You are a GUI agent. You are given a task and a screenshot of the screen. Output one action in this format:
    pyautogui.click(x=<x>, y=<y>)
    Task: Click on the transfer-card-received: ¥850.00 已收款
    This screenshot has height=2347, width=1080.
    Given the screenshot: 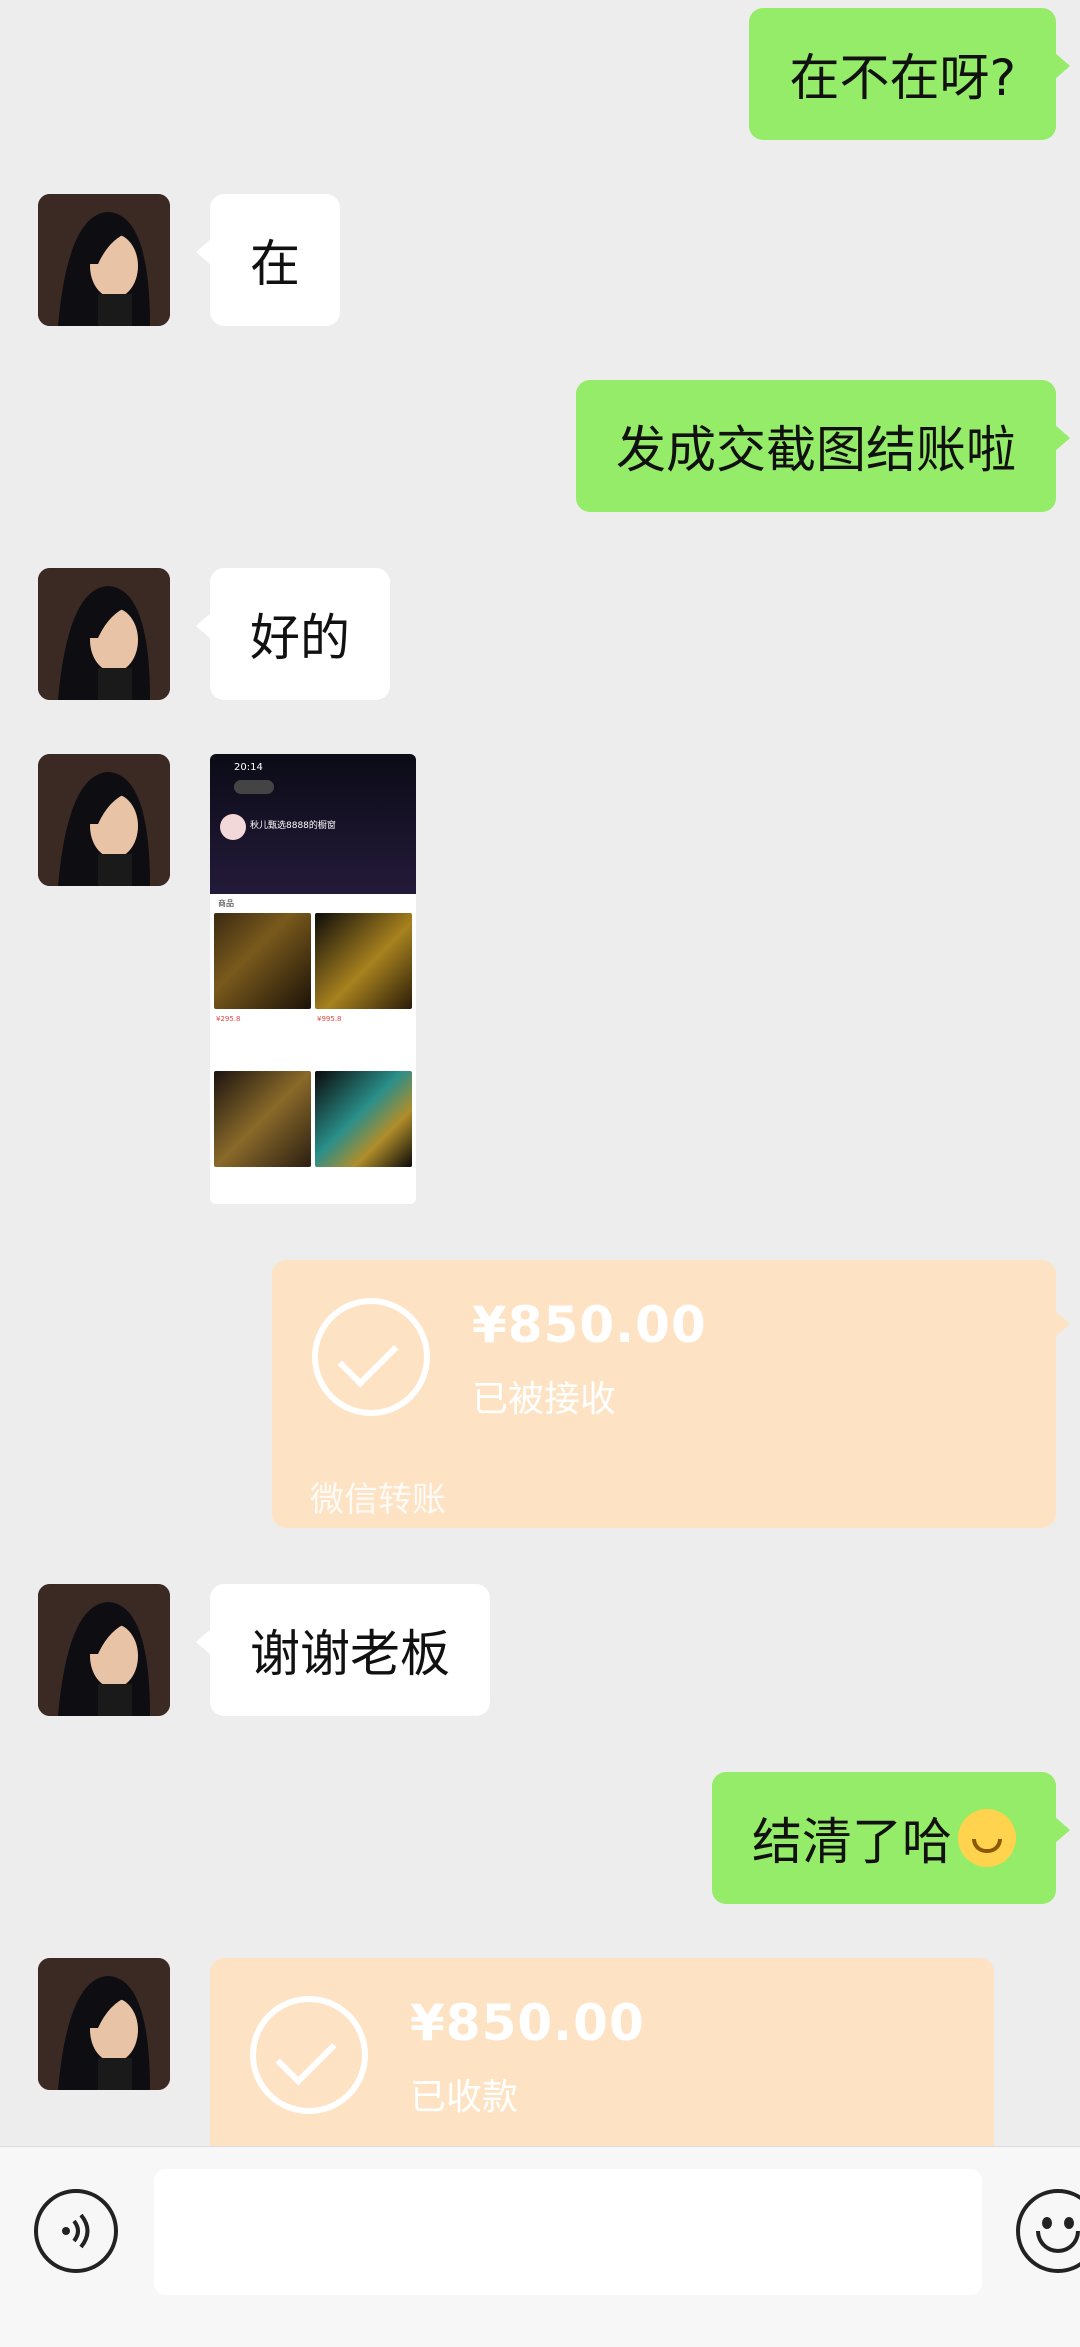 What is the action you would take?
    pyautogui.click(x=602, y=2058)
    